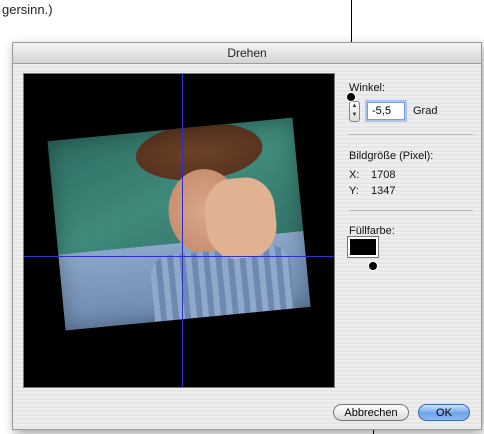 The width and height of the screenshot is (484, 434). I want to click on angle-stepper: ▲ ▼, so click(354, 111).